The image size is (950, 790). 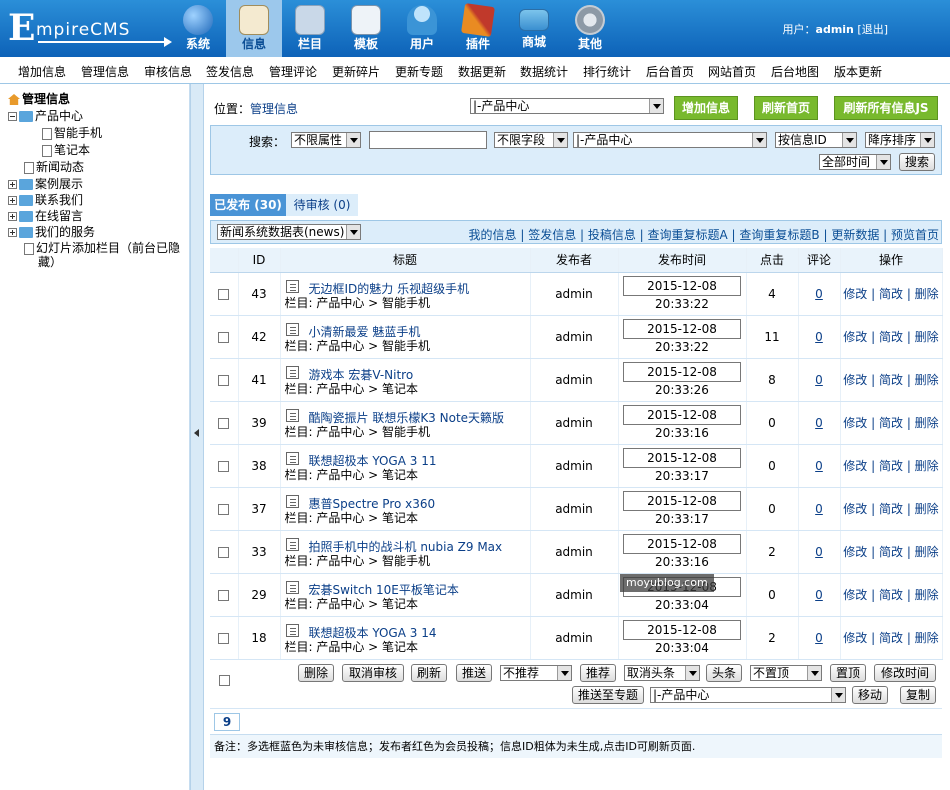 I want to click on collapse-icon, so click(x=12, y=116).